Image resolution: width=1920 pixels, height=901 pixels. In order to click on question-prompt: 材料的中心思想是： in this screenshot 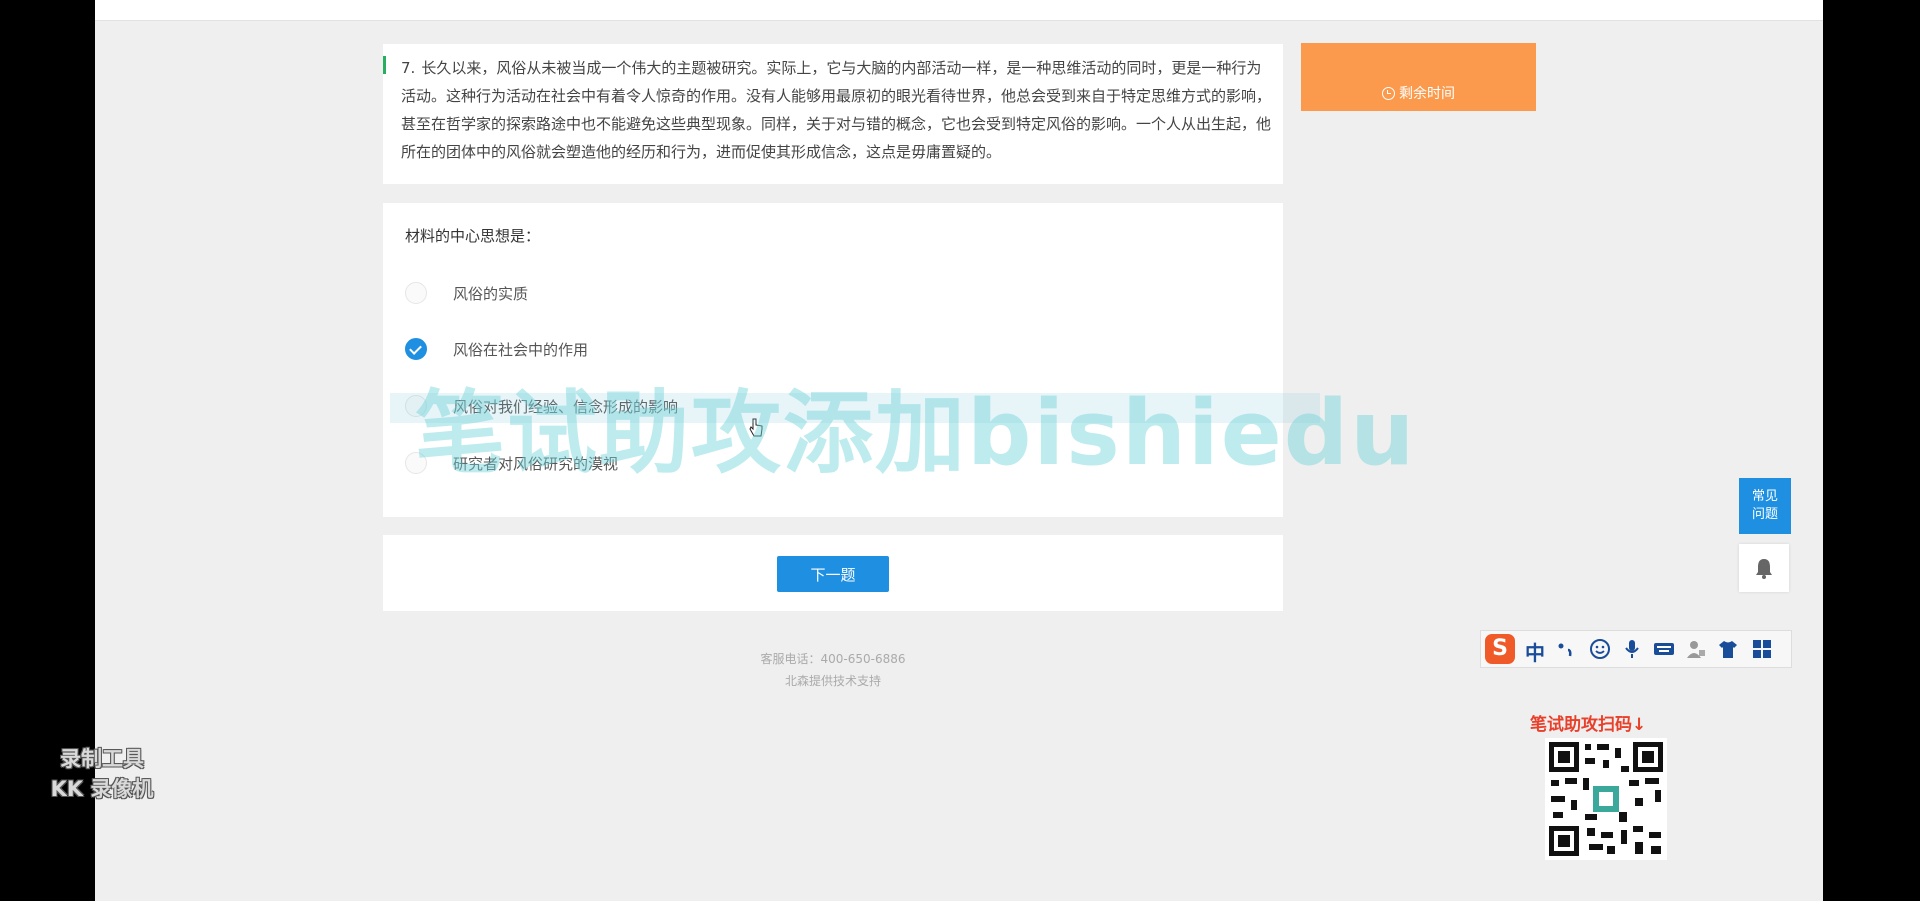, I will do `click(473, 236)`.